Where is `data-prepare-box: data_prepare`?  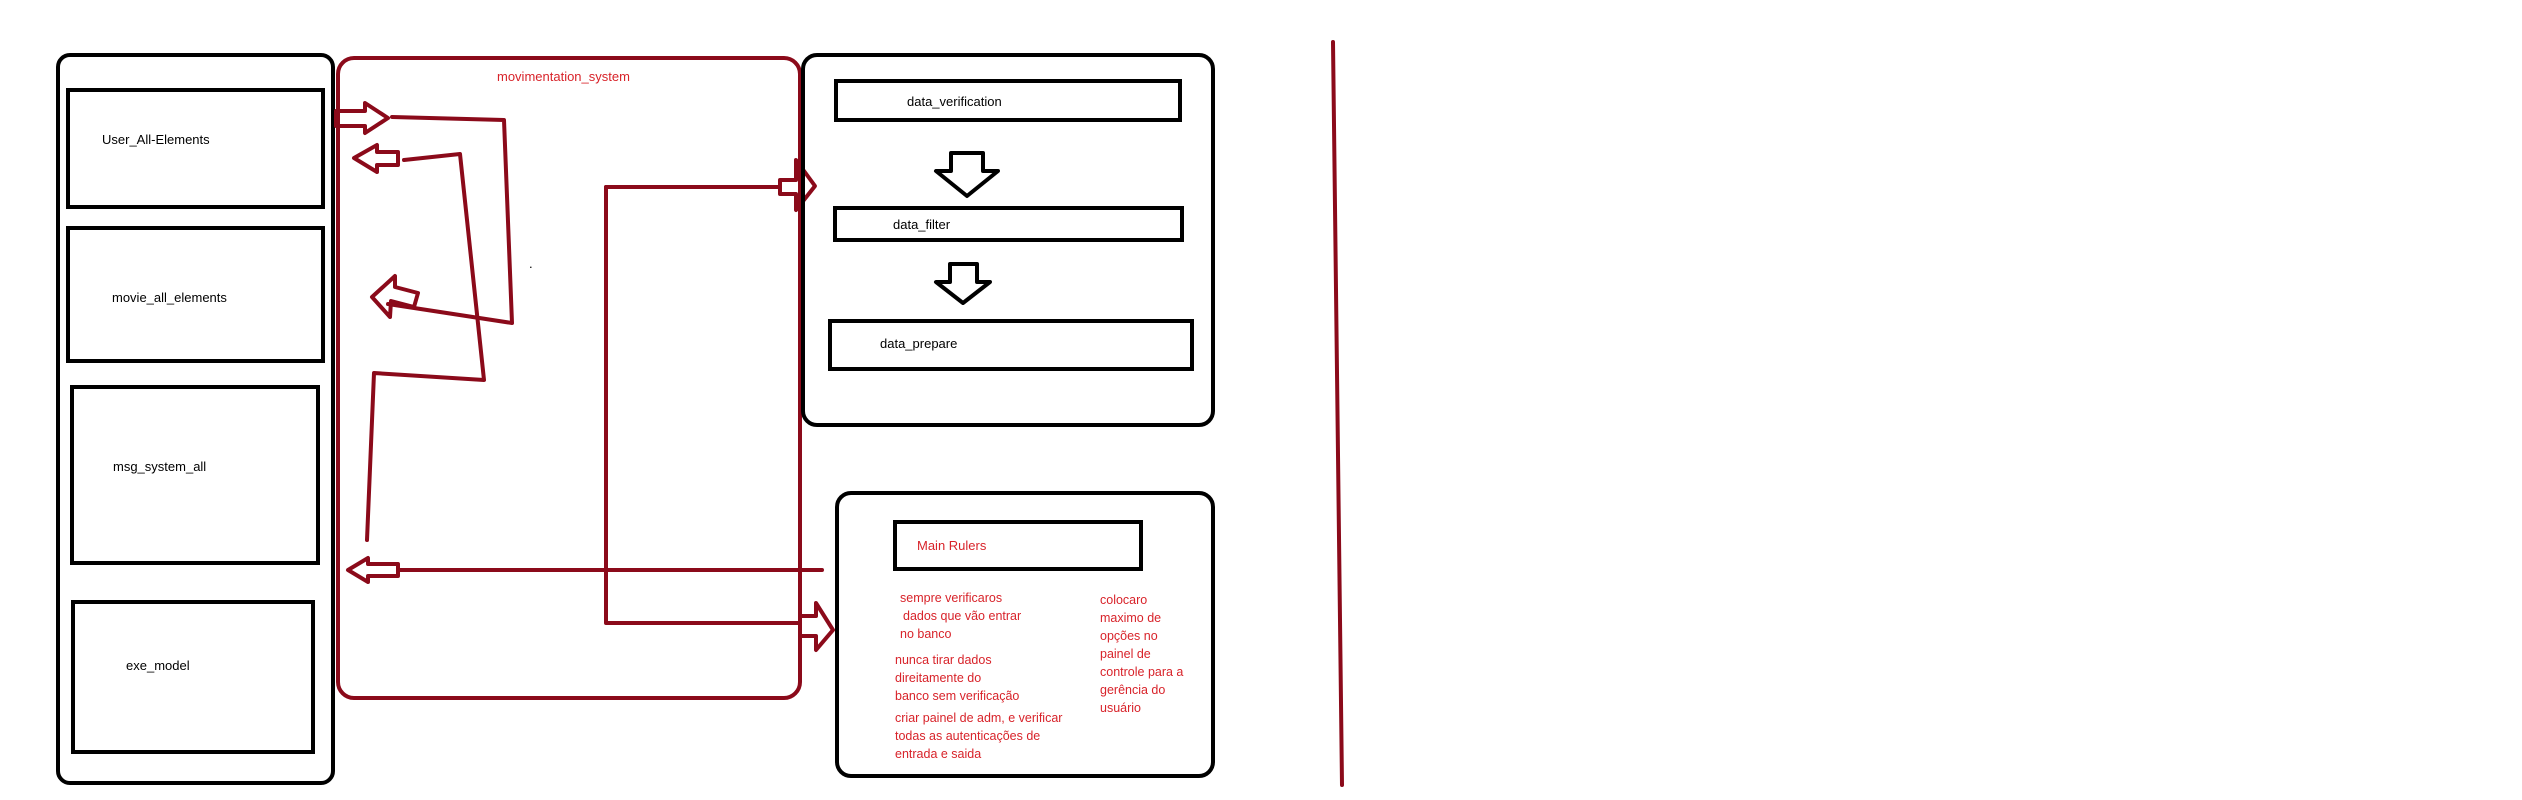 data-prepare-box: data_prepare is located at coordinates (1011, 345).